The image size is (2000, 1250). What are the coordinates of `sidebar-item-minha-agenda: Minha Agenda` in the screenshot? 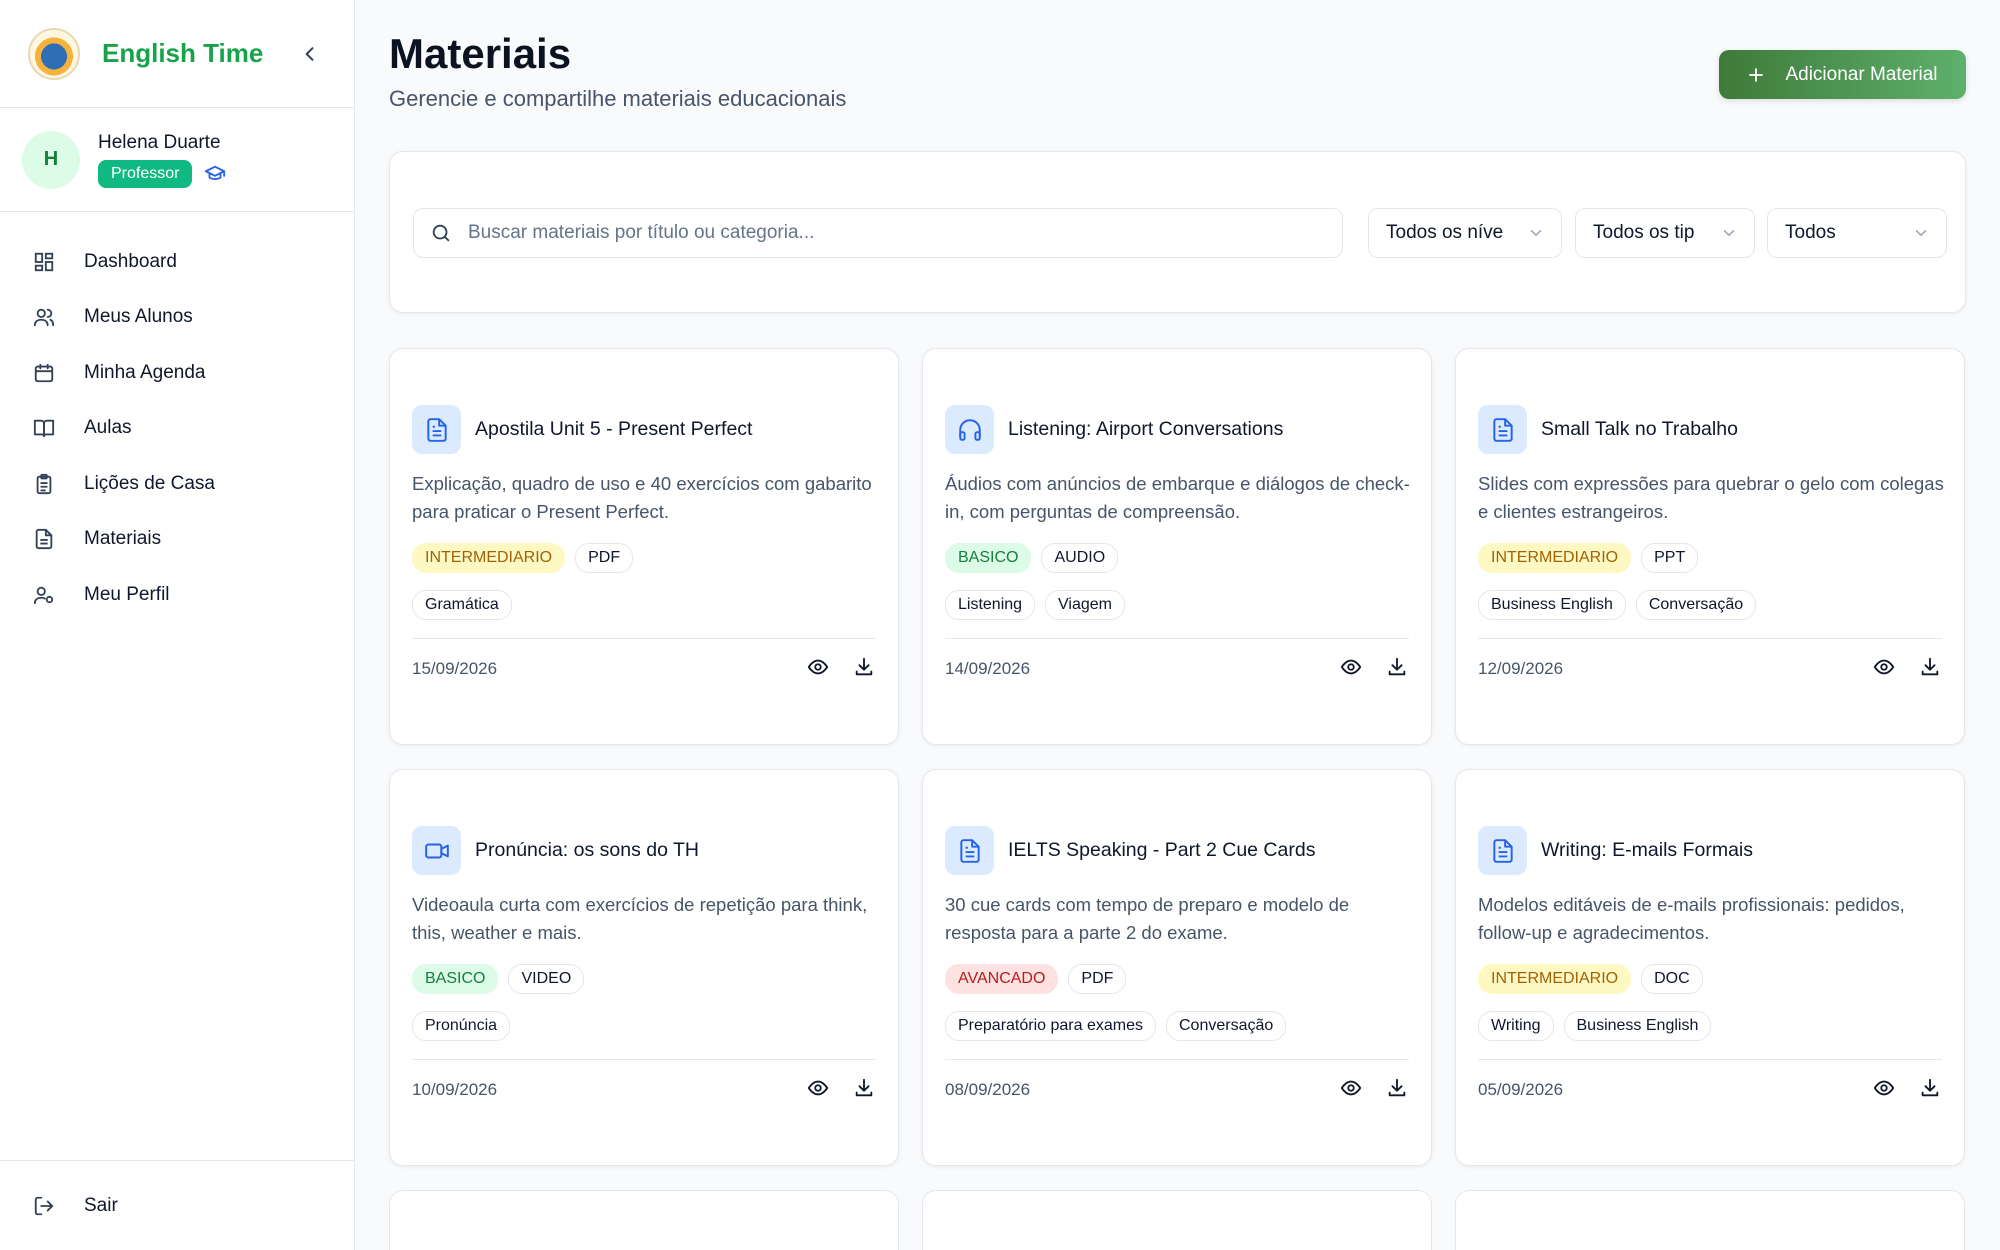 It's located at (177, 373).